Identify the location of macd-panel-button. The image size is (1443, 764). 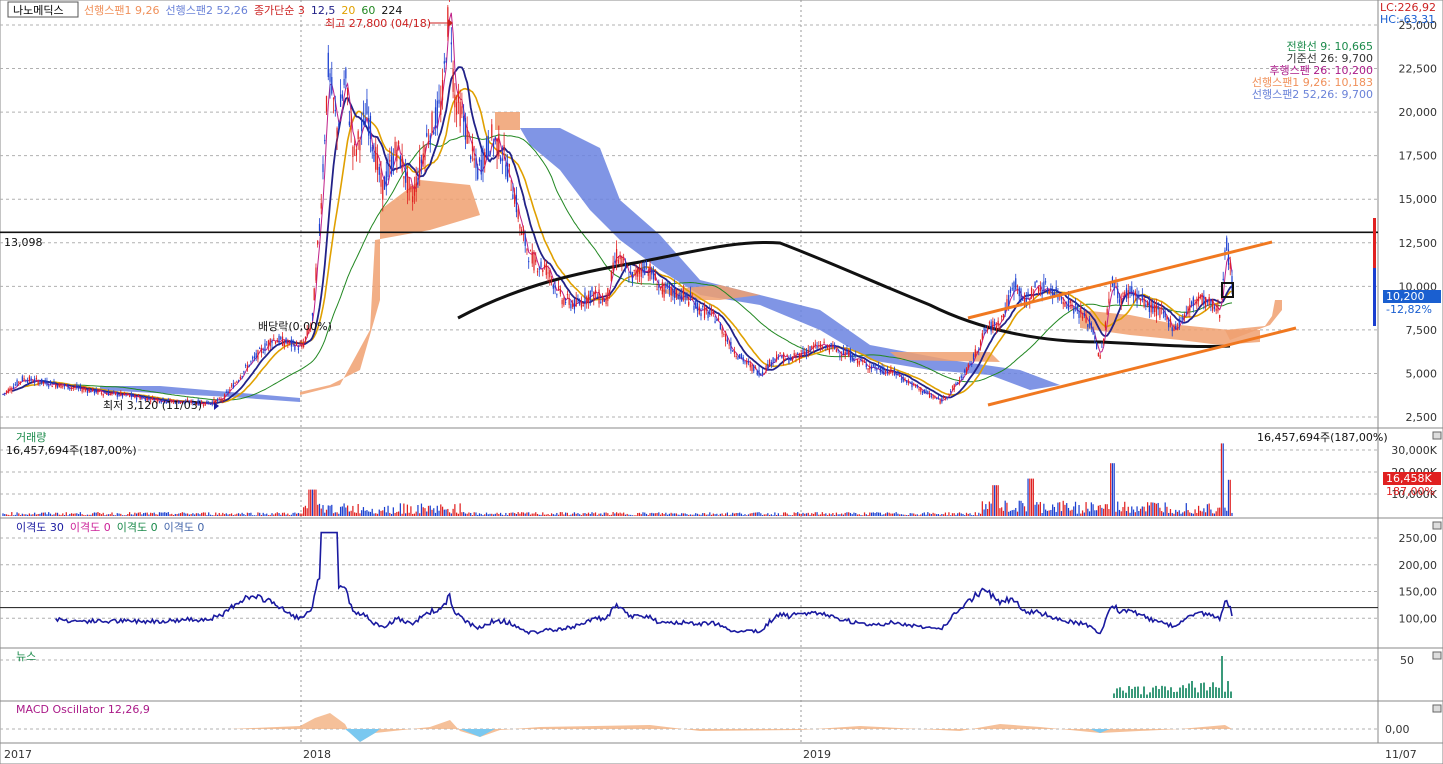
(1437, 708).